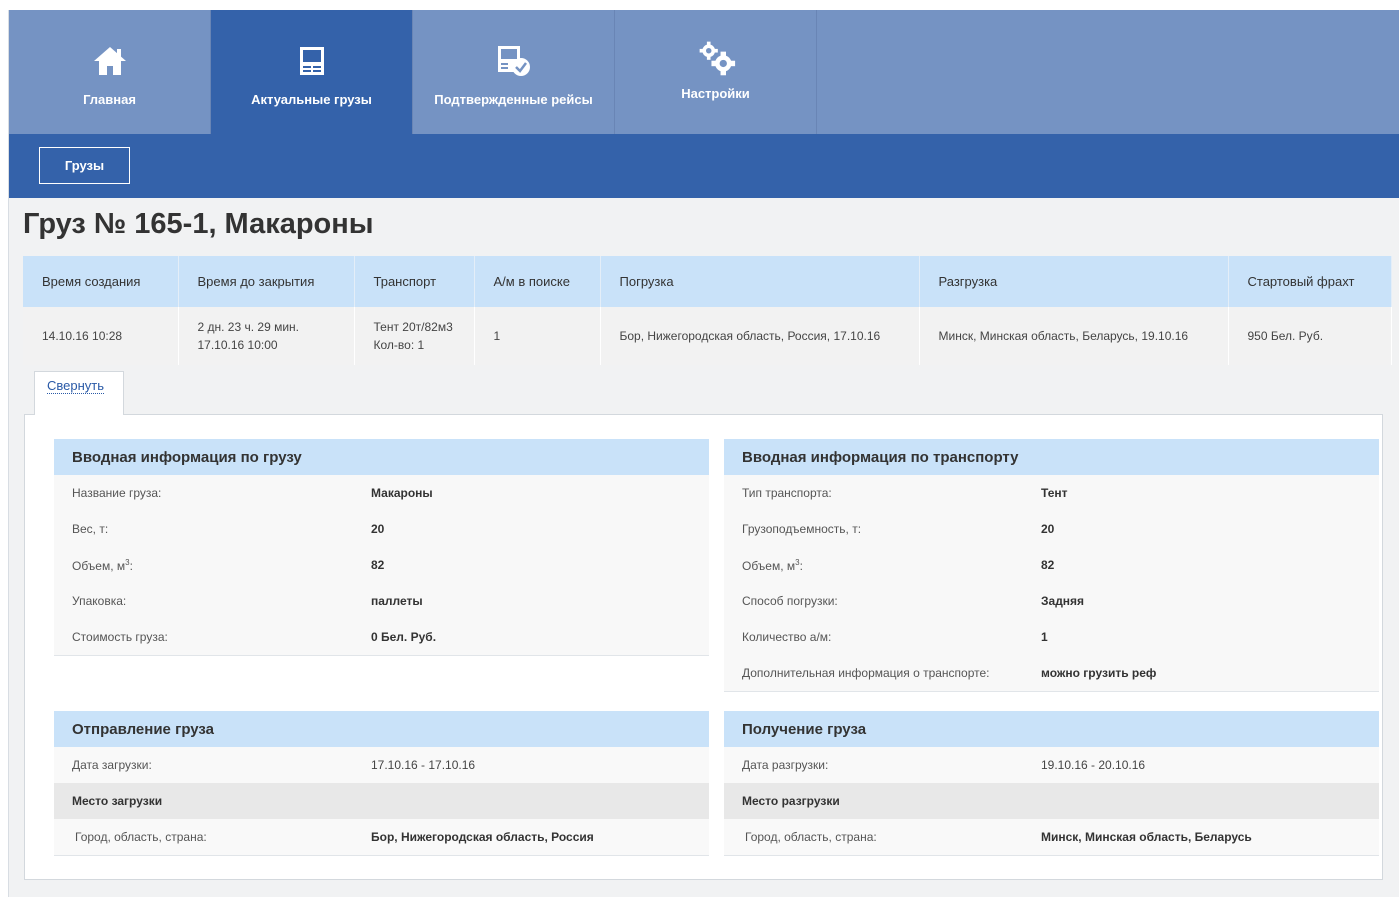 This screenshot has height=897, width=1399. I want to click on close-date-value: 17.10.16 10:00, so click(237, 345).